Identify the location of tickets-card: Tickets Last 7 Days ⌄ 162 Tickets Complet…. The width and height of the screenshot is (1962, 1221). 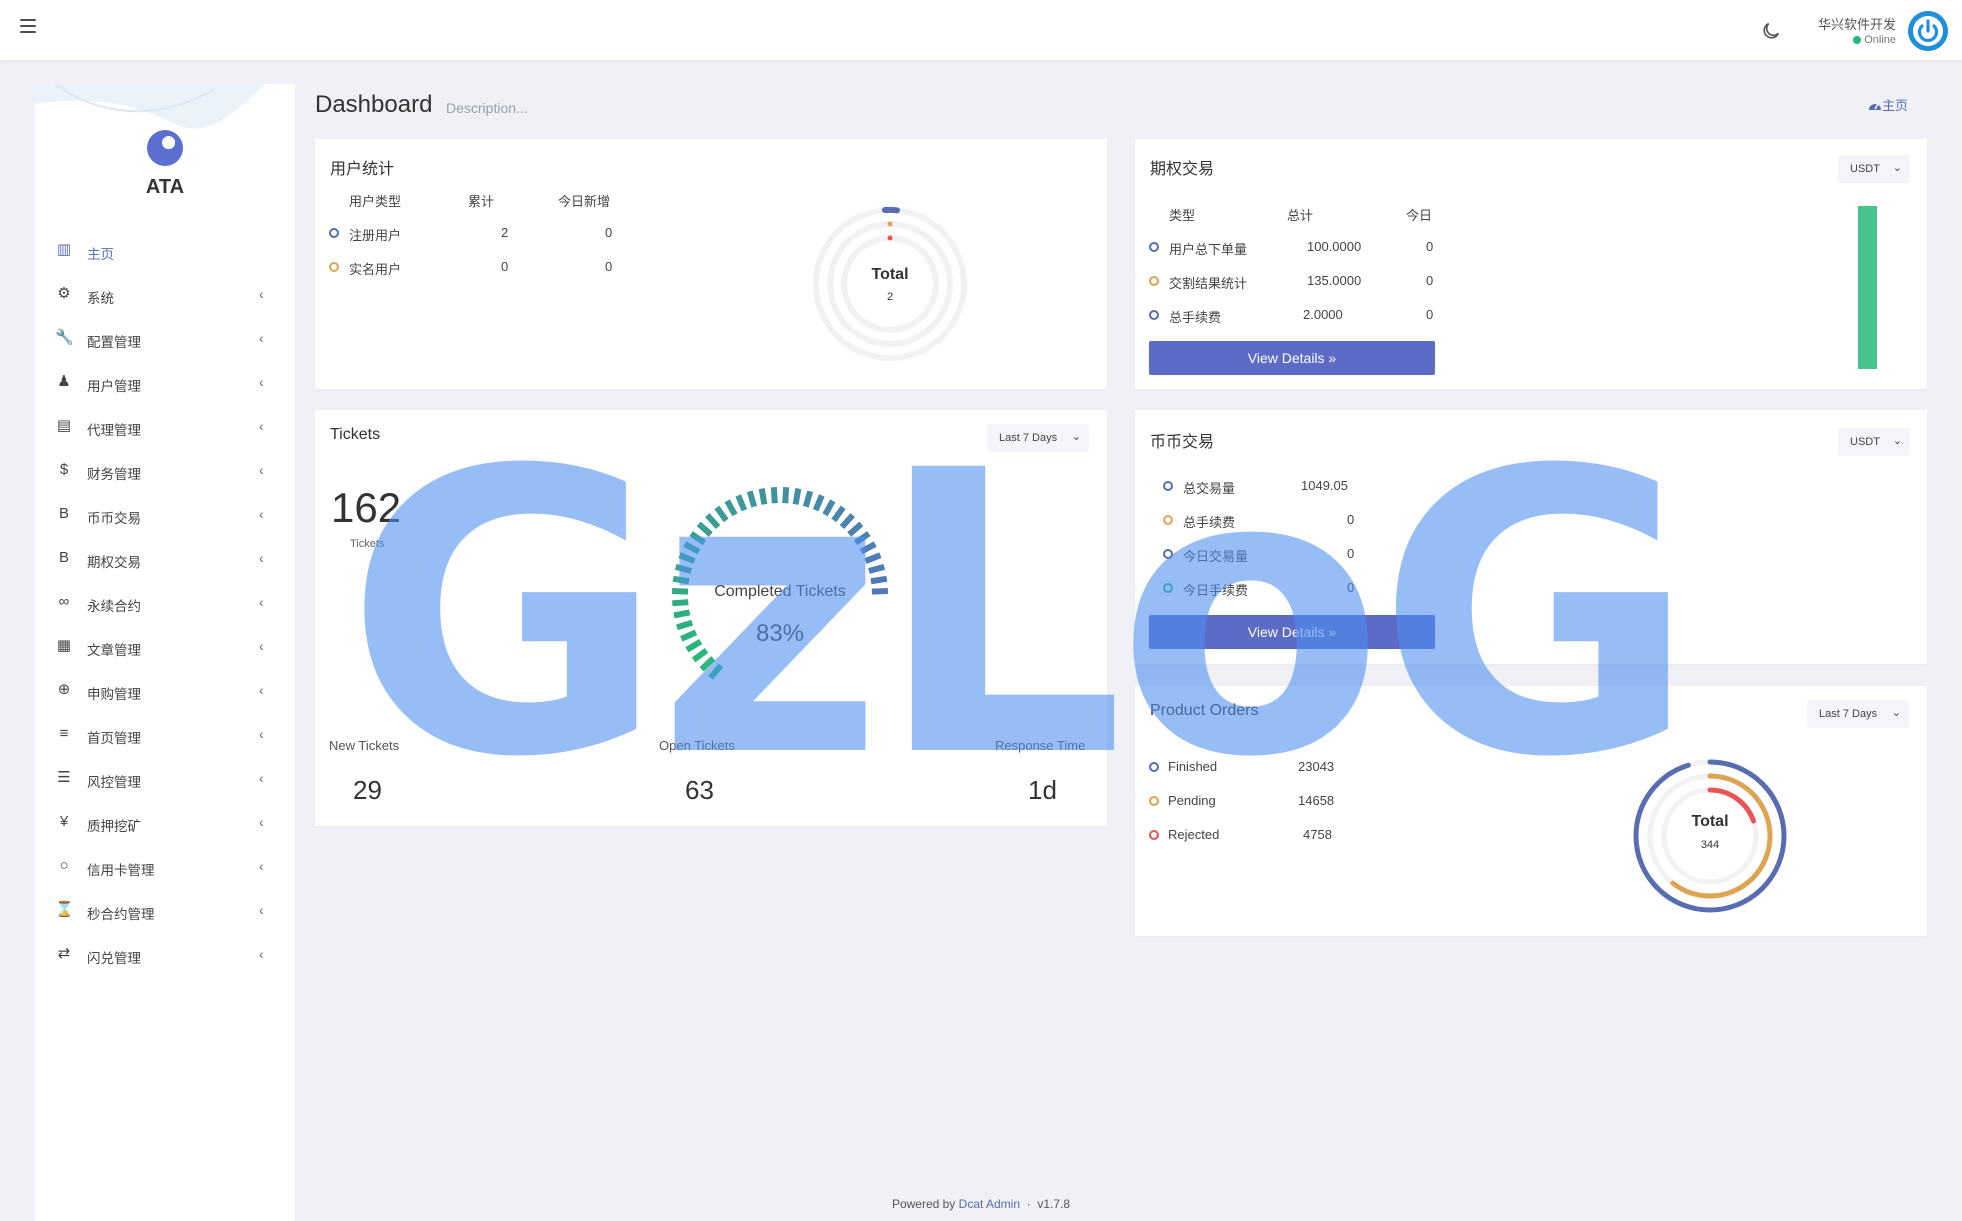
(711, 618).